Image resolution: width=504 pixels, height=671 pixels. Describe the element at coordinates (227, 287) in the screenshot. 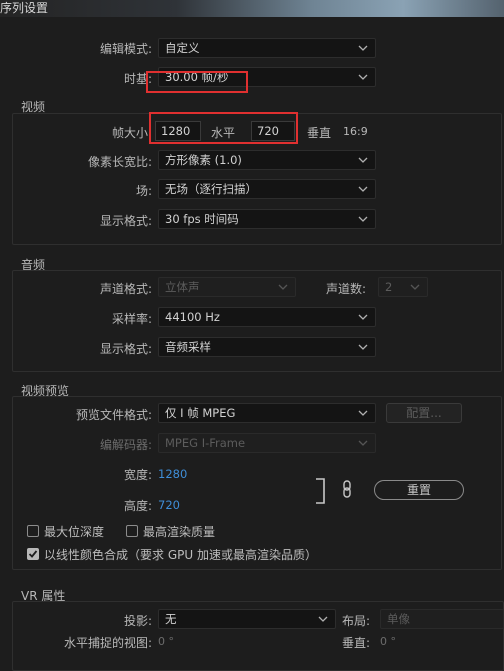

I see `channel-format-dropdown: 立体声` at that location.